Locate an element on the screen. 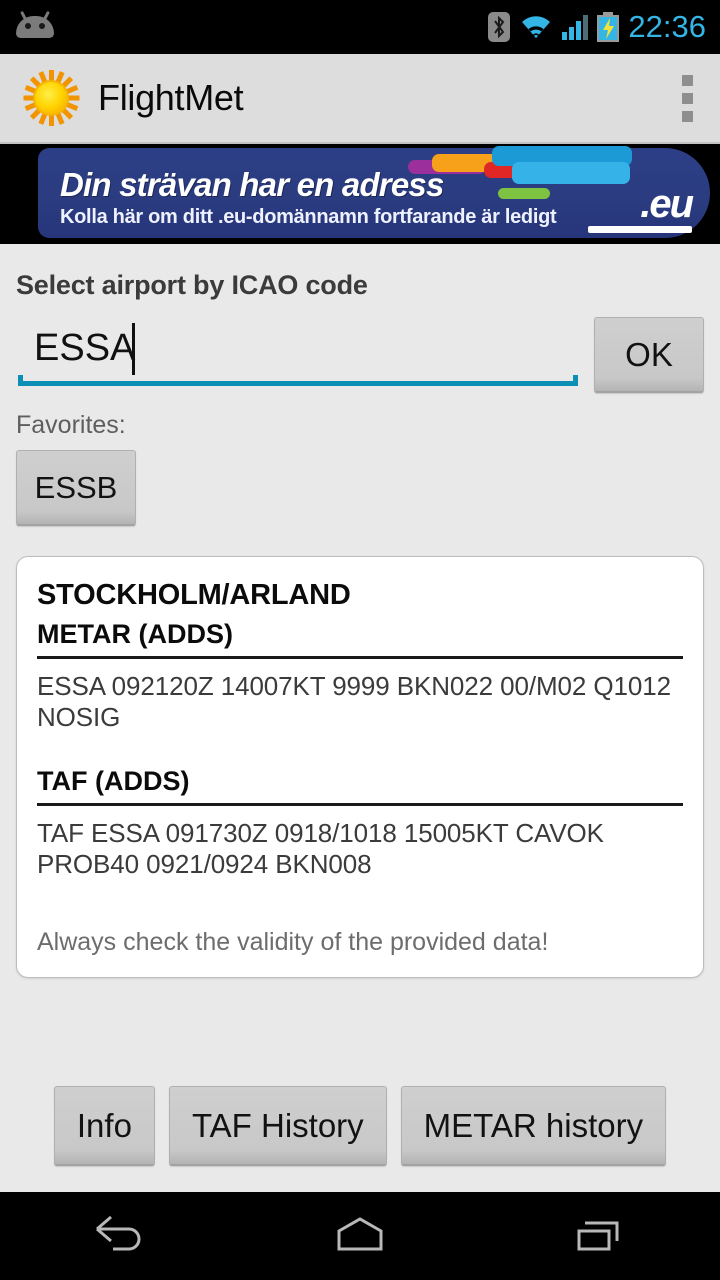 The height and width of the screenshot is (1280, 720). bottom-button-row: Info TAF History METAR history is located at coordinates (360, 1126).